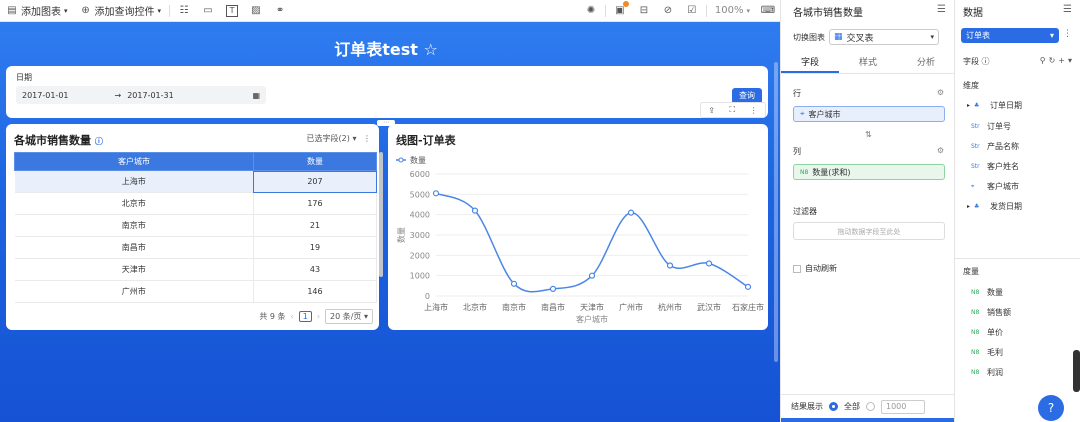  What do you see at coordinates (1010, 35) in the screenshot?
I see `dataset-select: 订单表 ▾` at bounding box center [1010, 35].